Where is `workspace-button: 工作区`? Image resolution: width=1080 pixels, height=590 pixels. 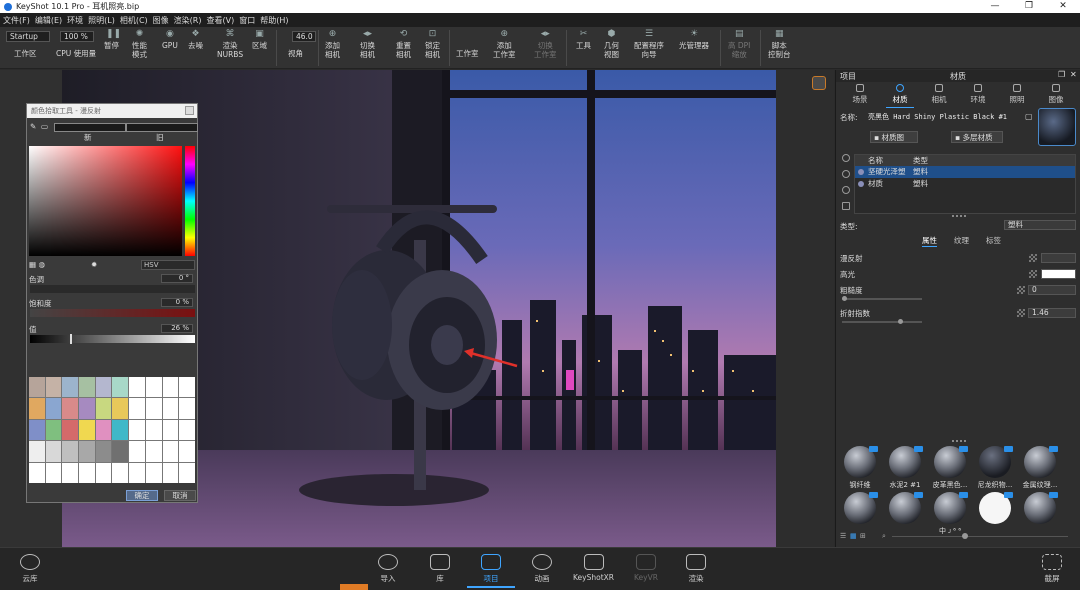
workspace-button: 工作区 is located at coordinates (25, 53).